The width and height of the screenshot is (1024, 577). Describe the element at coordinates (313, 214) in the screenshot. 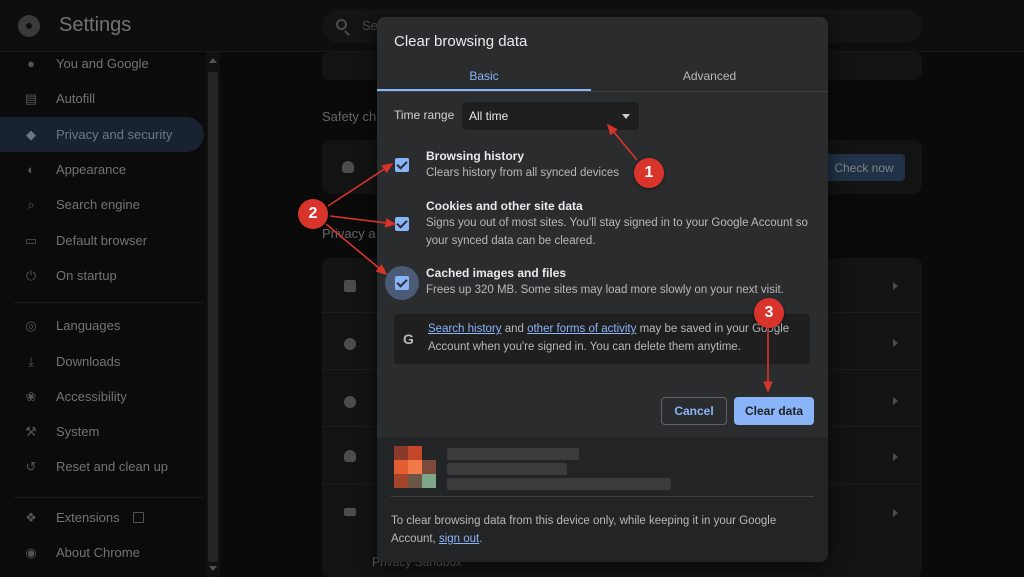

I see `annotation-marker-2: 2` at that location.